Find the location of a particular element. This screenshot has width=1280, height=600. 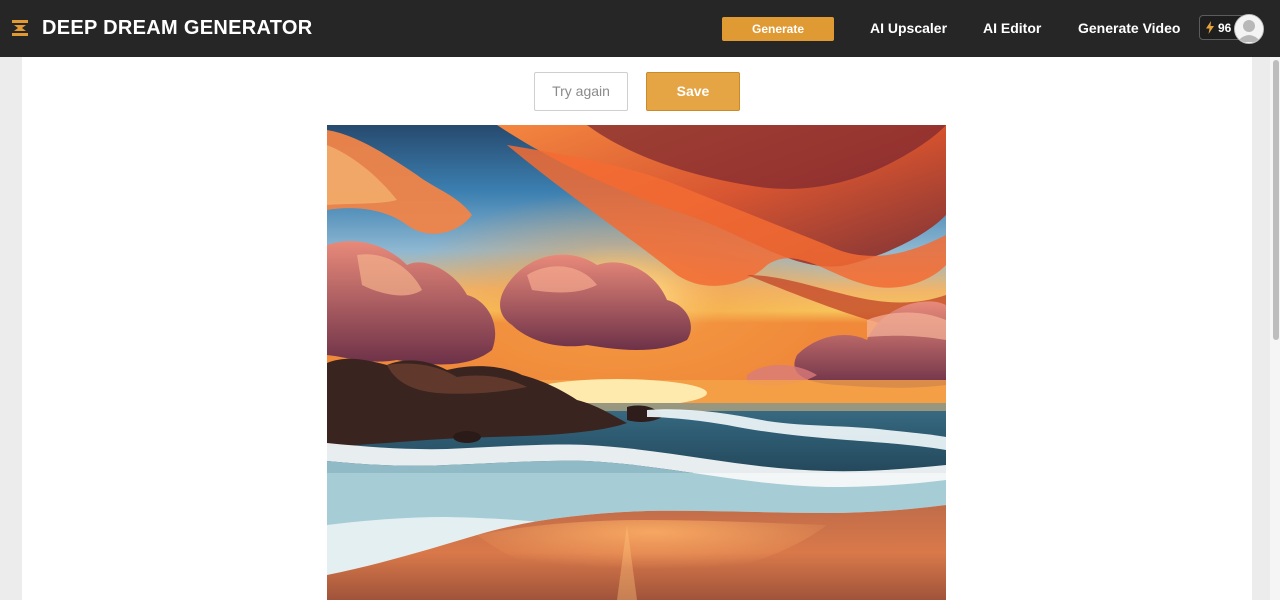

brand-logo-text: DEEP DREAM GENERATOR is located at coordinates (177, 28).